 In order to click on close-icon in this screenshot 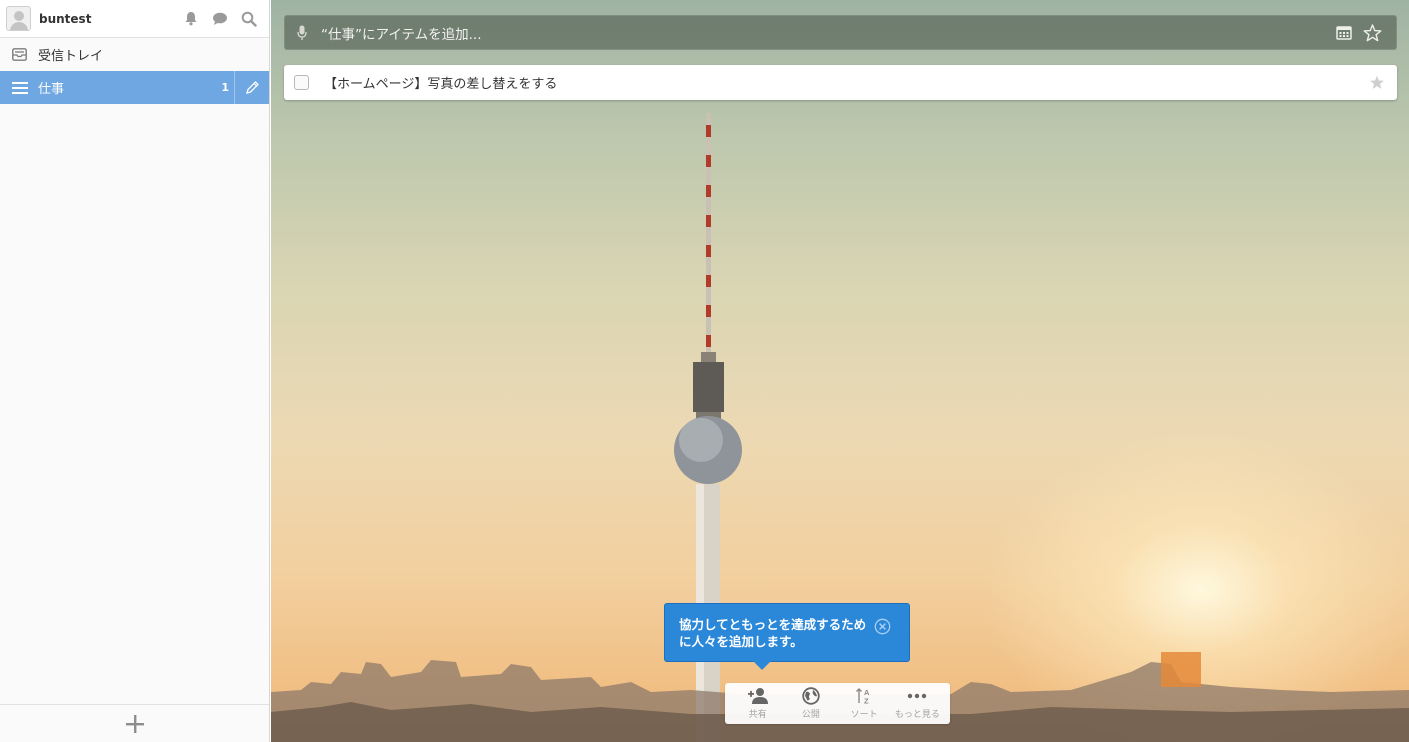, I will do `click(882, 626)`.